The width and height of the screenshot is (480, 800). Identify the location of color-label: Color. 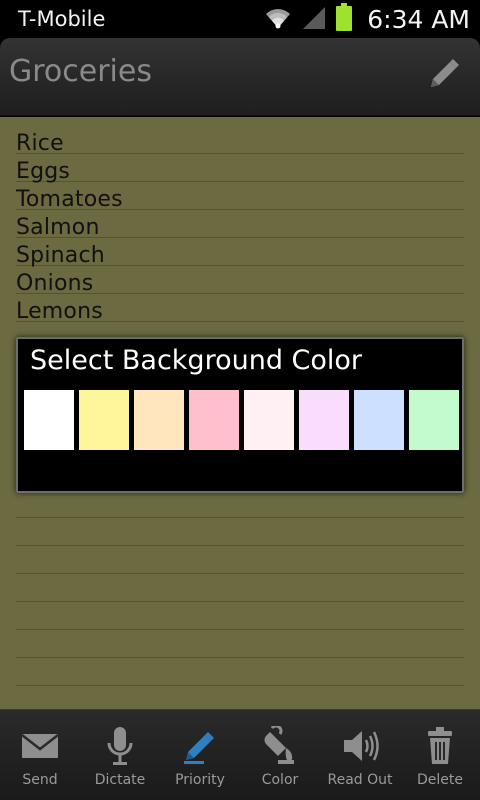
(280, 780).